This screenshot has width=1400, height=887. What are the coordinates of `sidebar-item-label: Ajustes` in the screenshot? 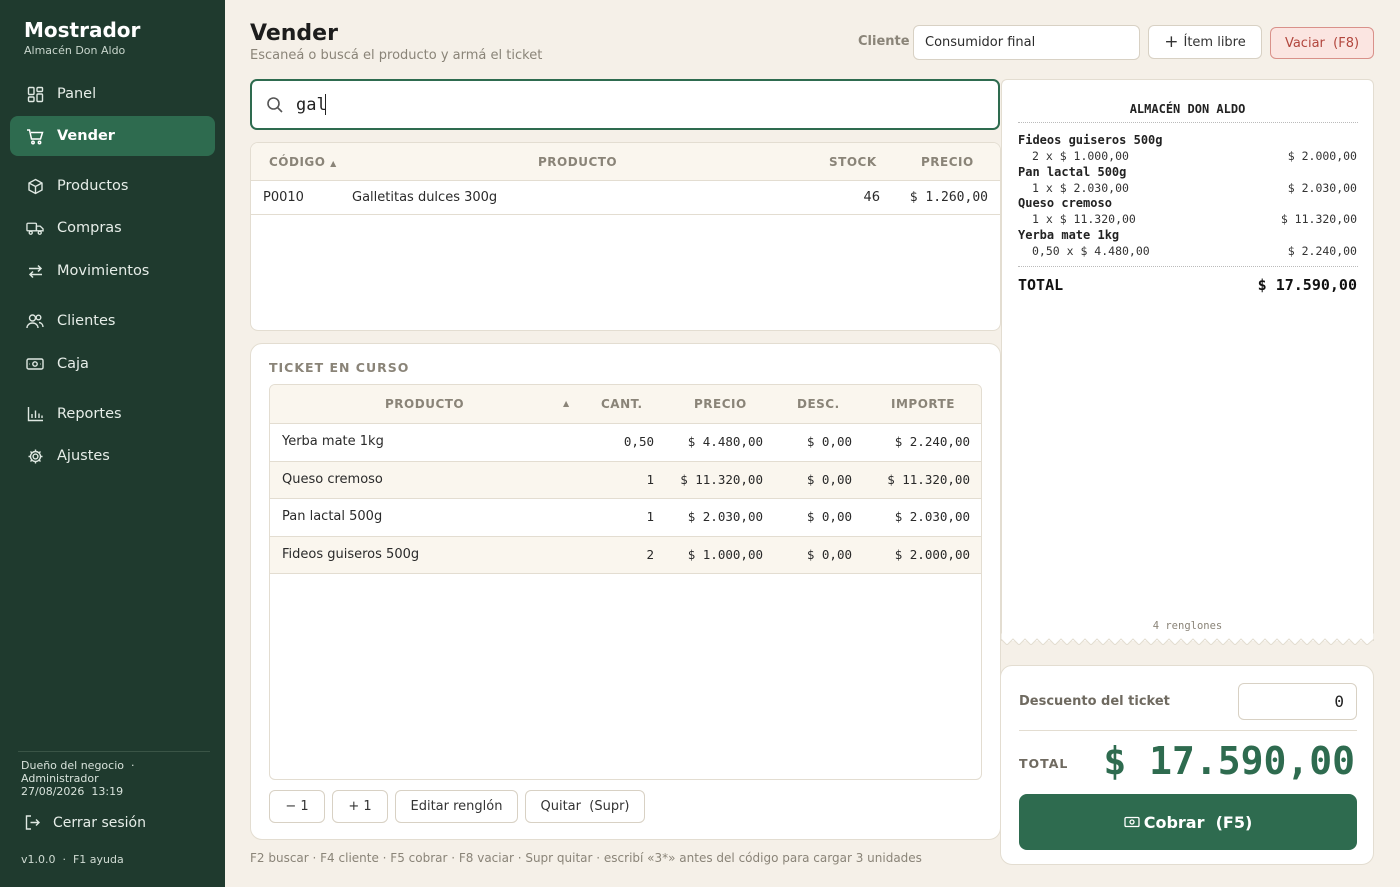 It's located at (83, 456).